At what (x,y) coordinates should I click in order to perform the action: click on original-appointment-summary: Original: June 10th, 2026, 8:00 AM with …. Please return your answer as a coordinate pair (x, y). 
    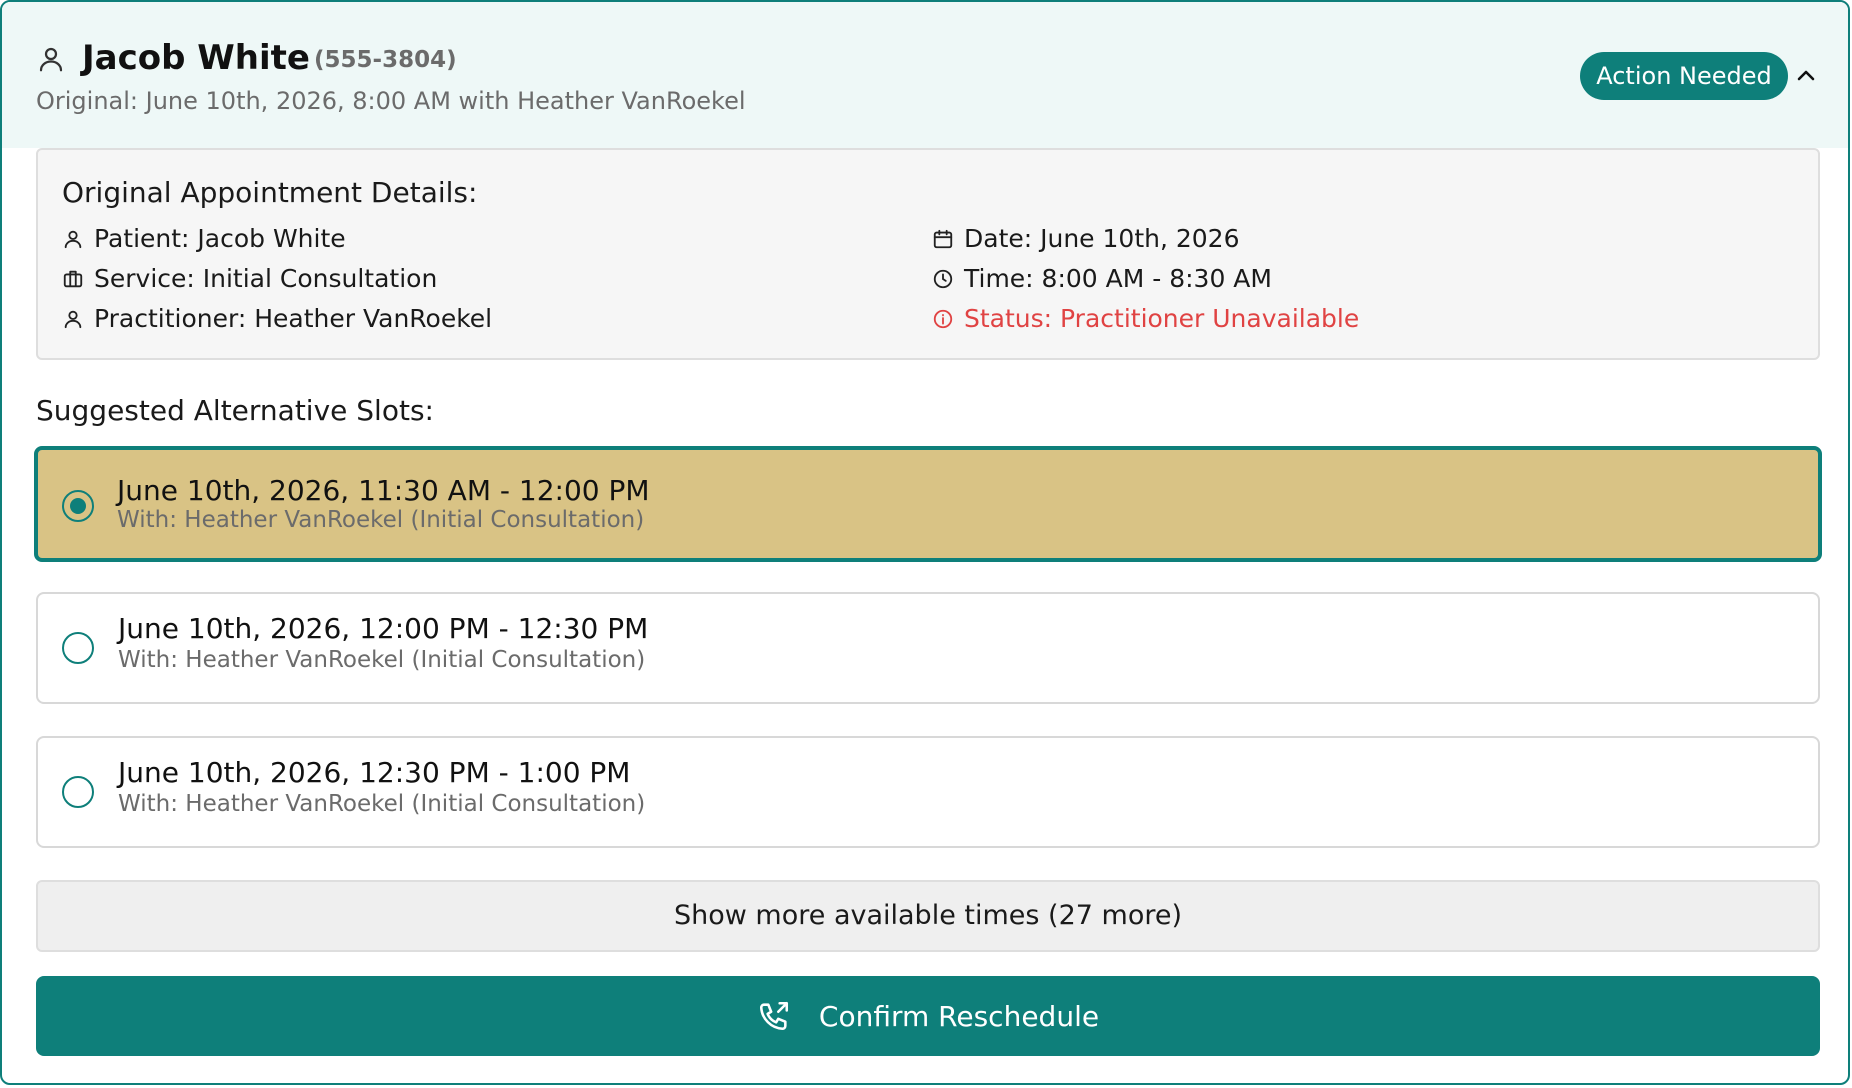
    Looking at the image, I should click on (391, 101).